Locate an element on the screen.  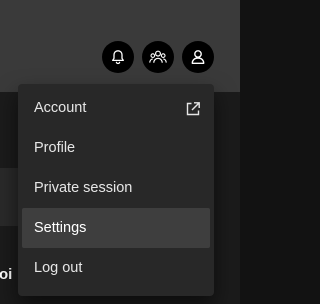
menu-item-label: Private session is located at coordinates (83, 188).